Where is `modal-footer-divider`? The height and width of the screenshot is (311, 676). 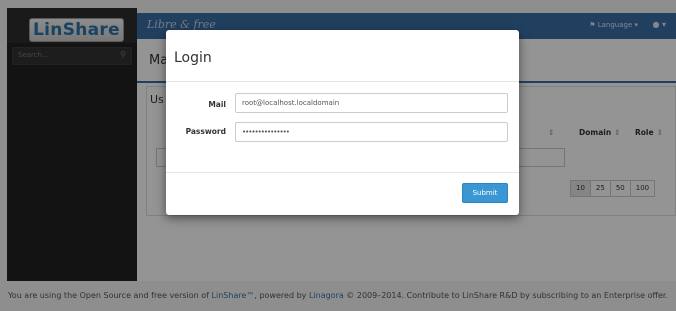
modal-footer-divider is located at coordinates (342, 172).